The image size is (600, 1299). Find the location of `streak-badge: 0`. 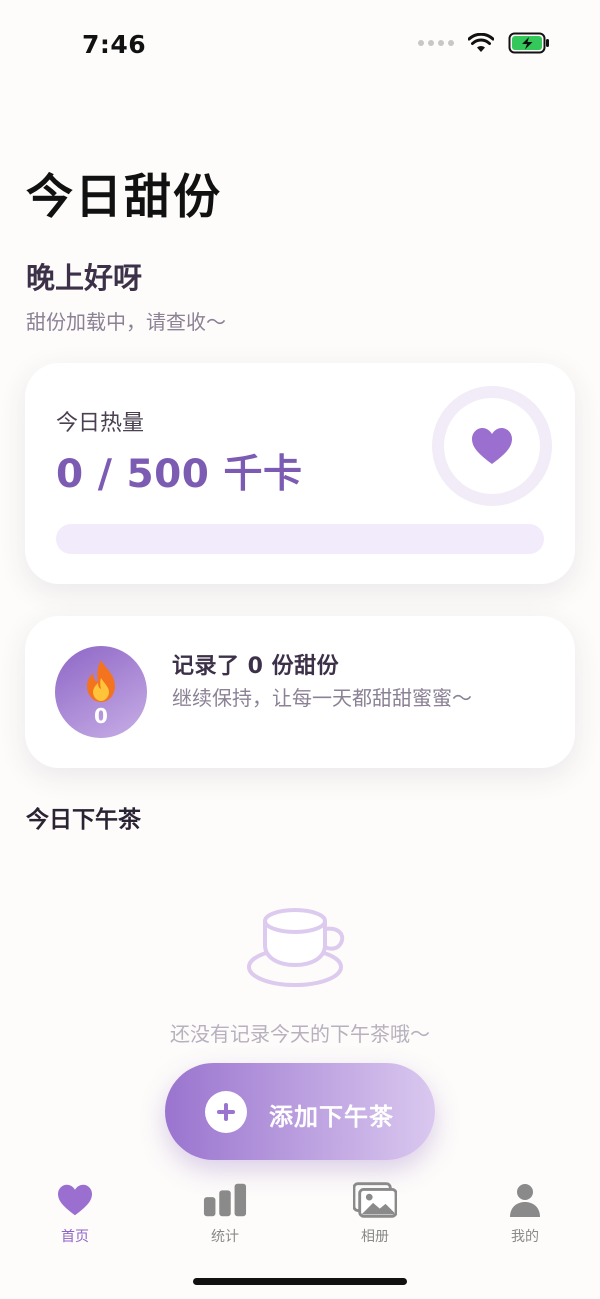

streak-badge: 0 is located at coordinates (101, 692).